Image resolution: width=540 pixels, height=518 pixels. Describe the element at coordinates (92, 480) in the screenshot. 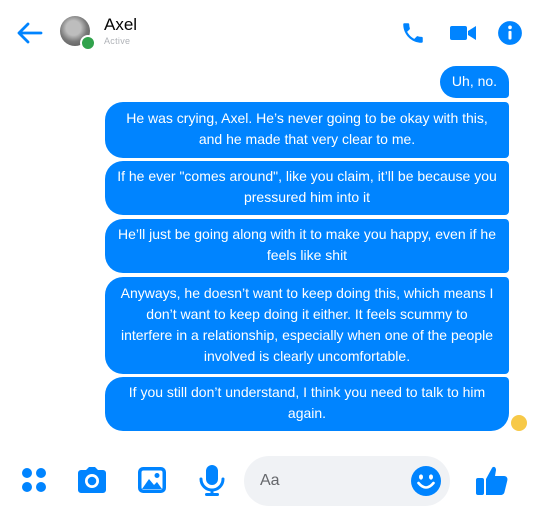

I see `camera-icon` at that location.